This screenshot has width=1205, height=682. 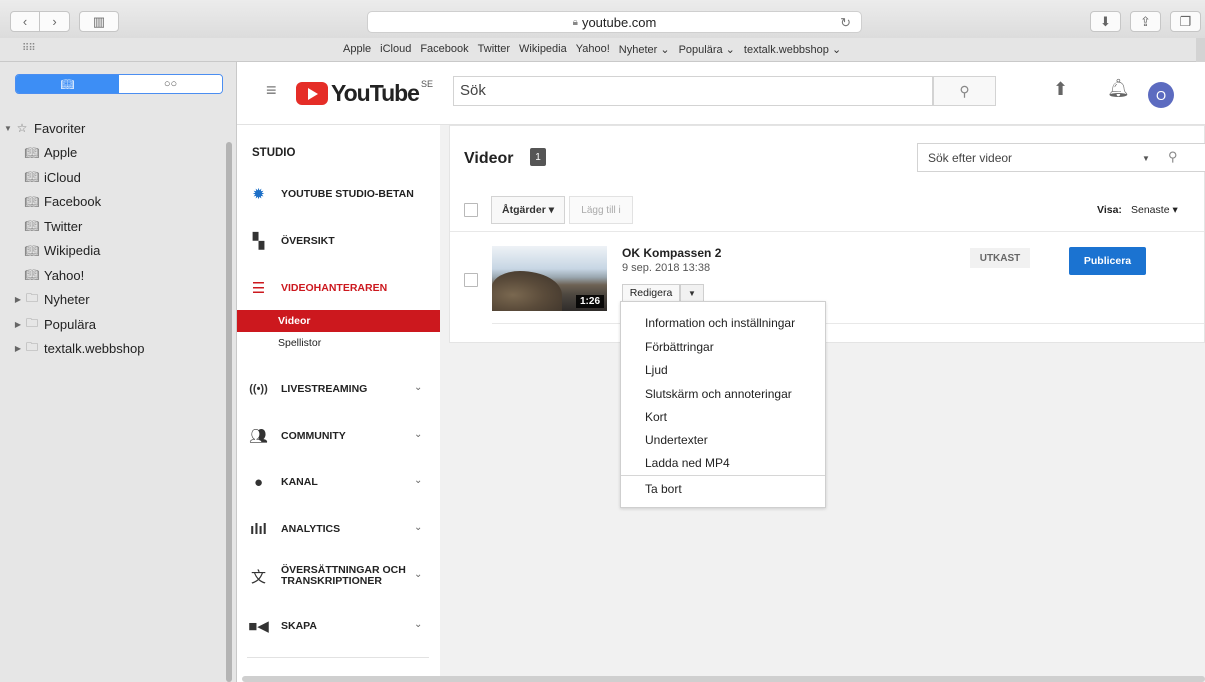 I want to click on nav-overview: ▚ ÖVERSIKT, so click(x=338, y=241).